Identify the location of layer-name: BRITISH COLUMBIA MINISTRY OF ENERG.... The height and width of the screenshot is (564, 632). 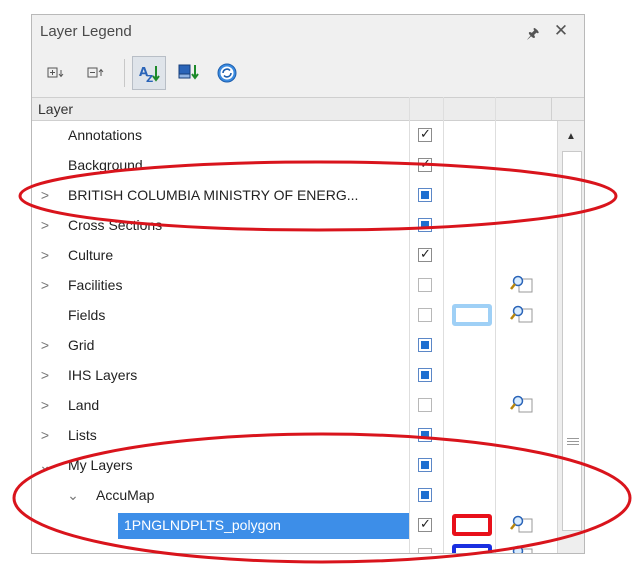
(213, 195).